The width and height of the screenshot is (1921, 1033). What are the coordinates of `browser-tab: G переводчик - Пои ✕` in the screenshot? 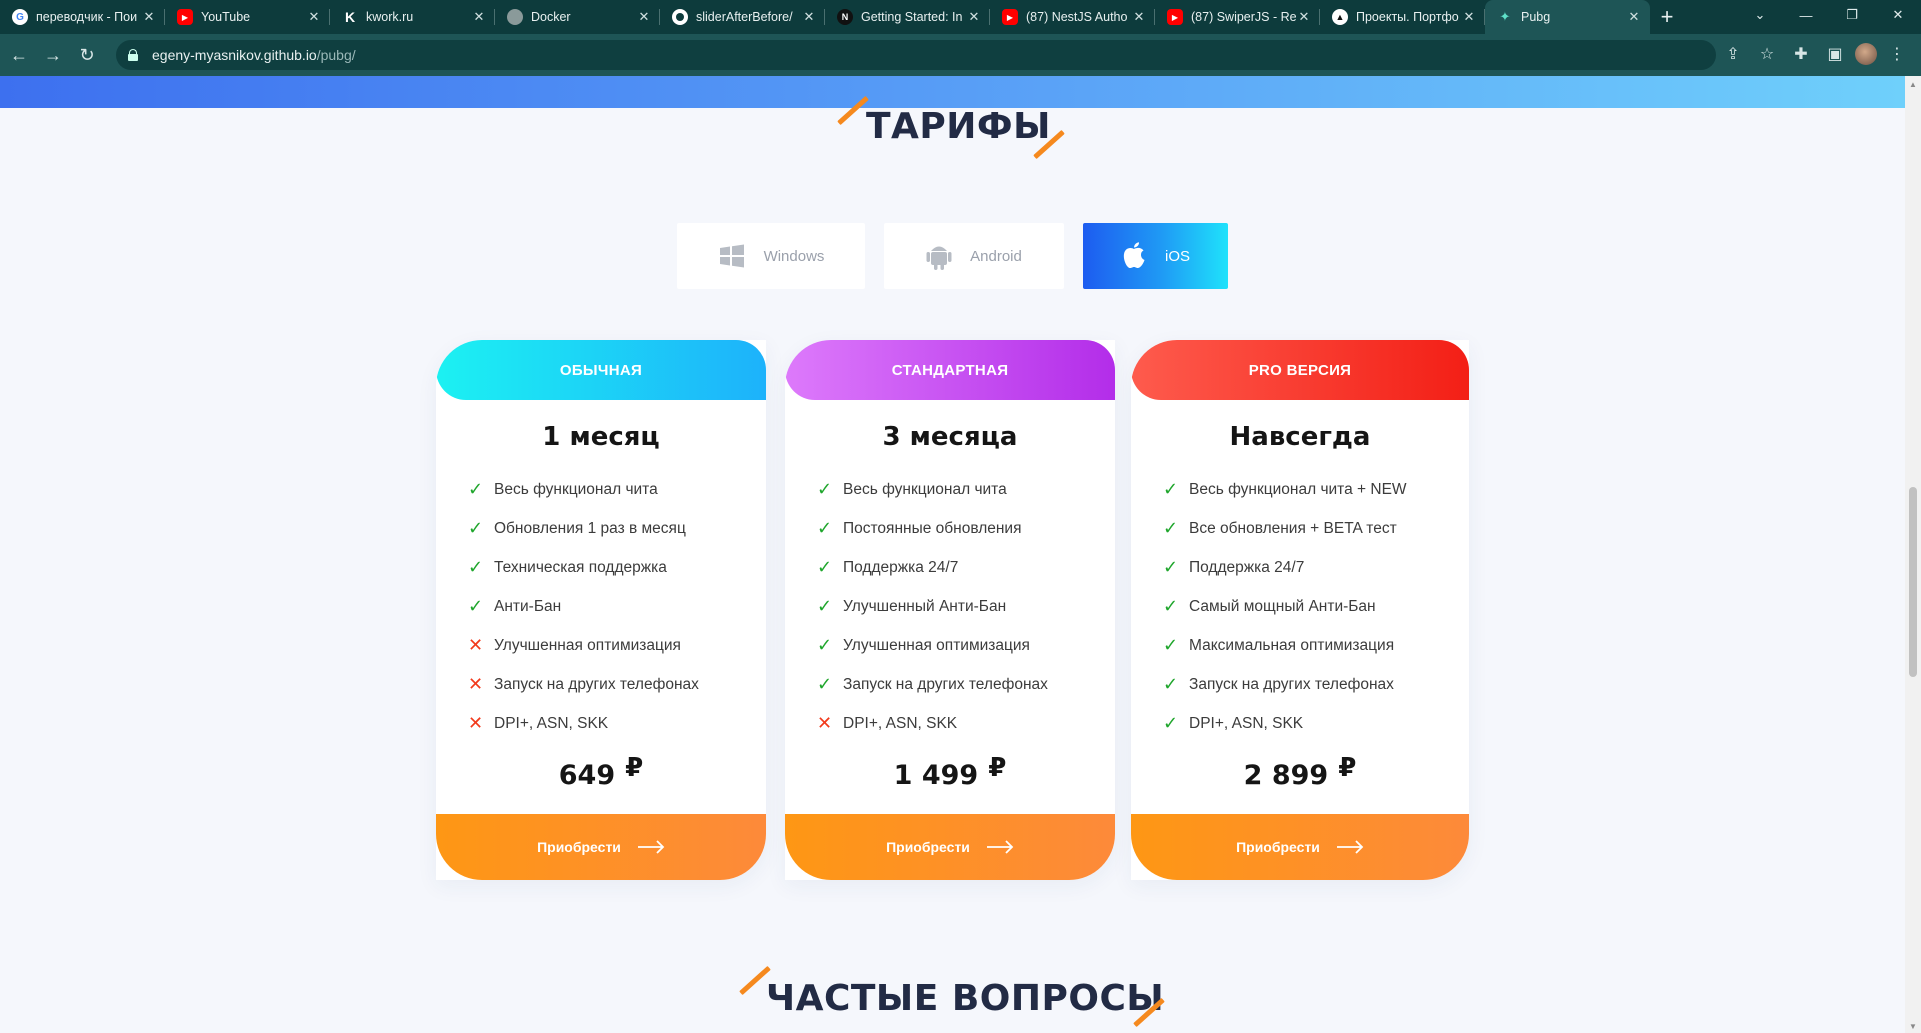 It's located at (82, 17).